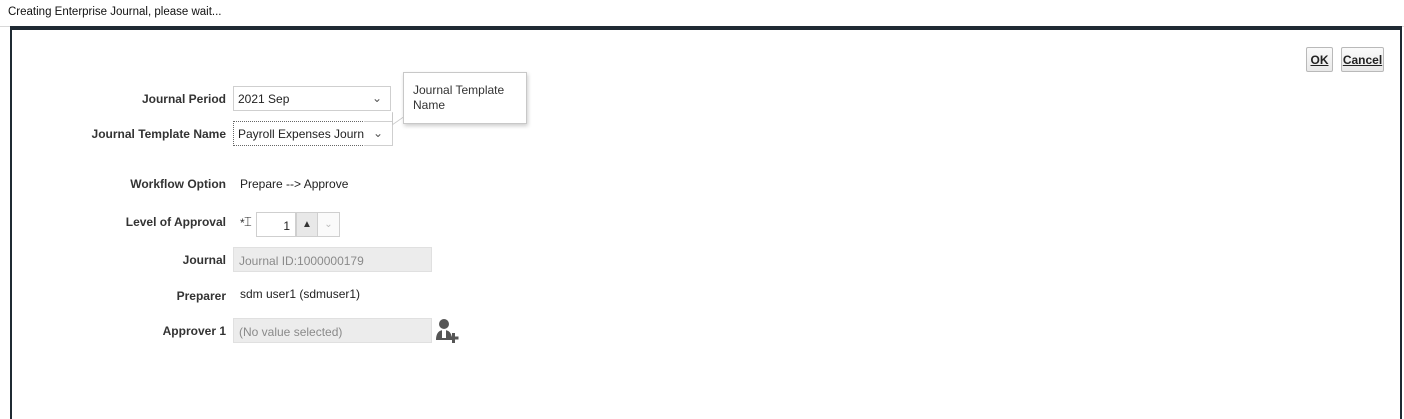 The width and height of the screenshot is (1404, 419). I want to click on text-cursor-icon: ⌶, so click(248, 221).